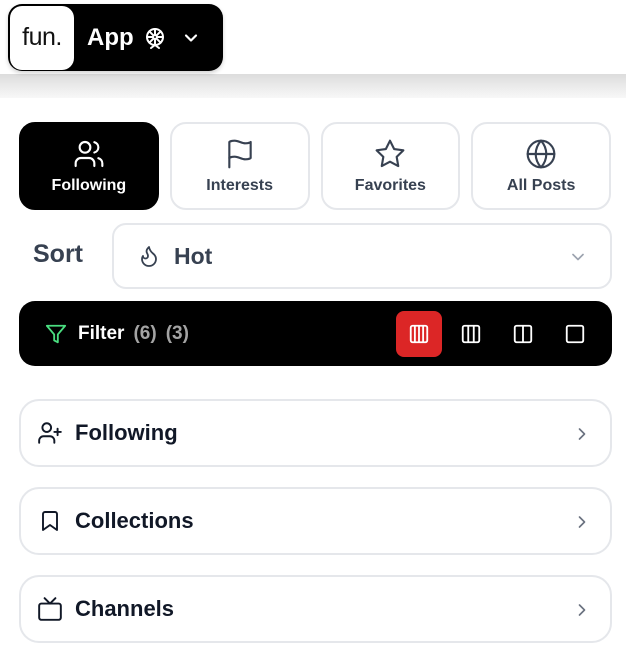 This screenshot has height=661, width=626. I want to click on brand-logo: fun., so click(42, 37).